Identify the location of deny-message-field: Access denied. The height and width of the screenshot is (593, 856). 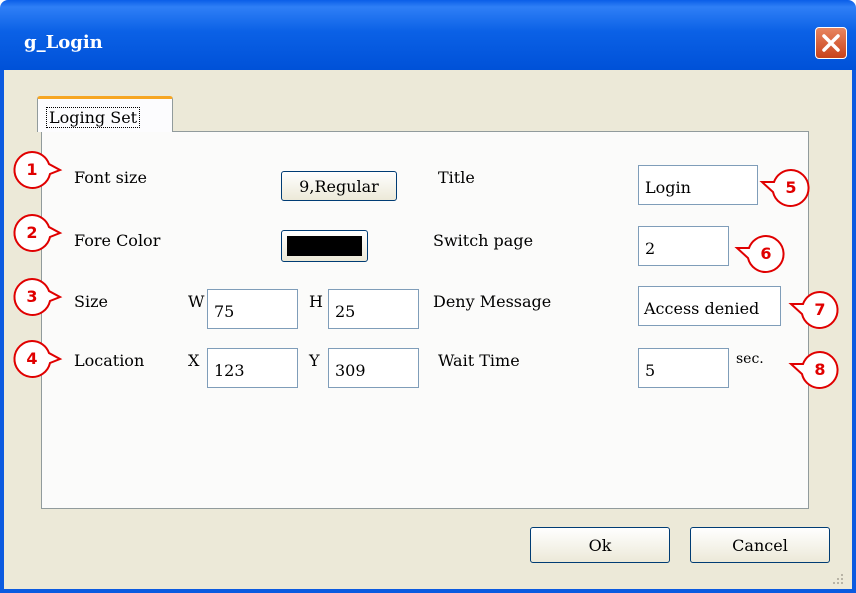
(709, 306).